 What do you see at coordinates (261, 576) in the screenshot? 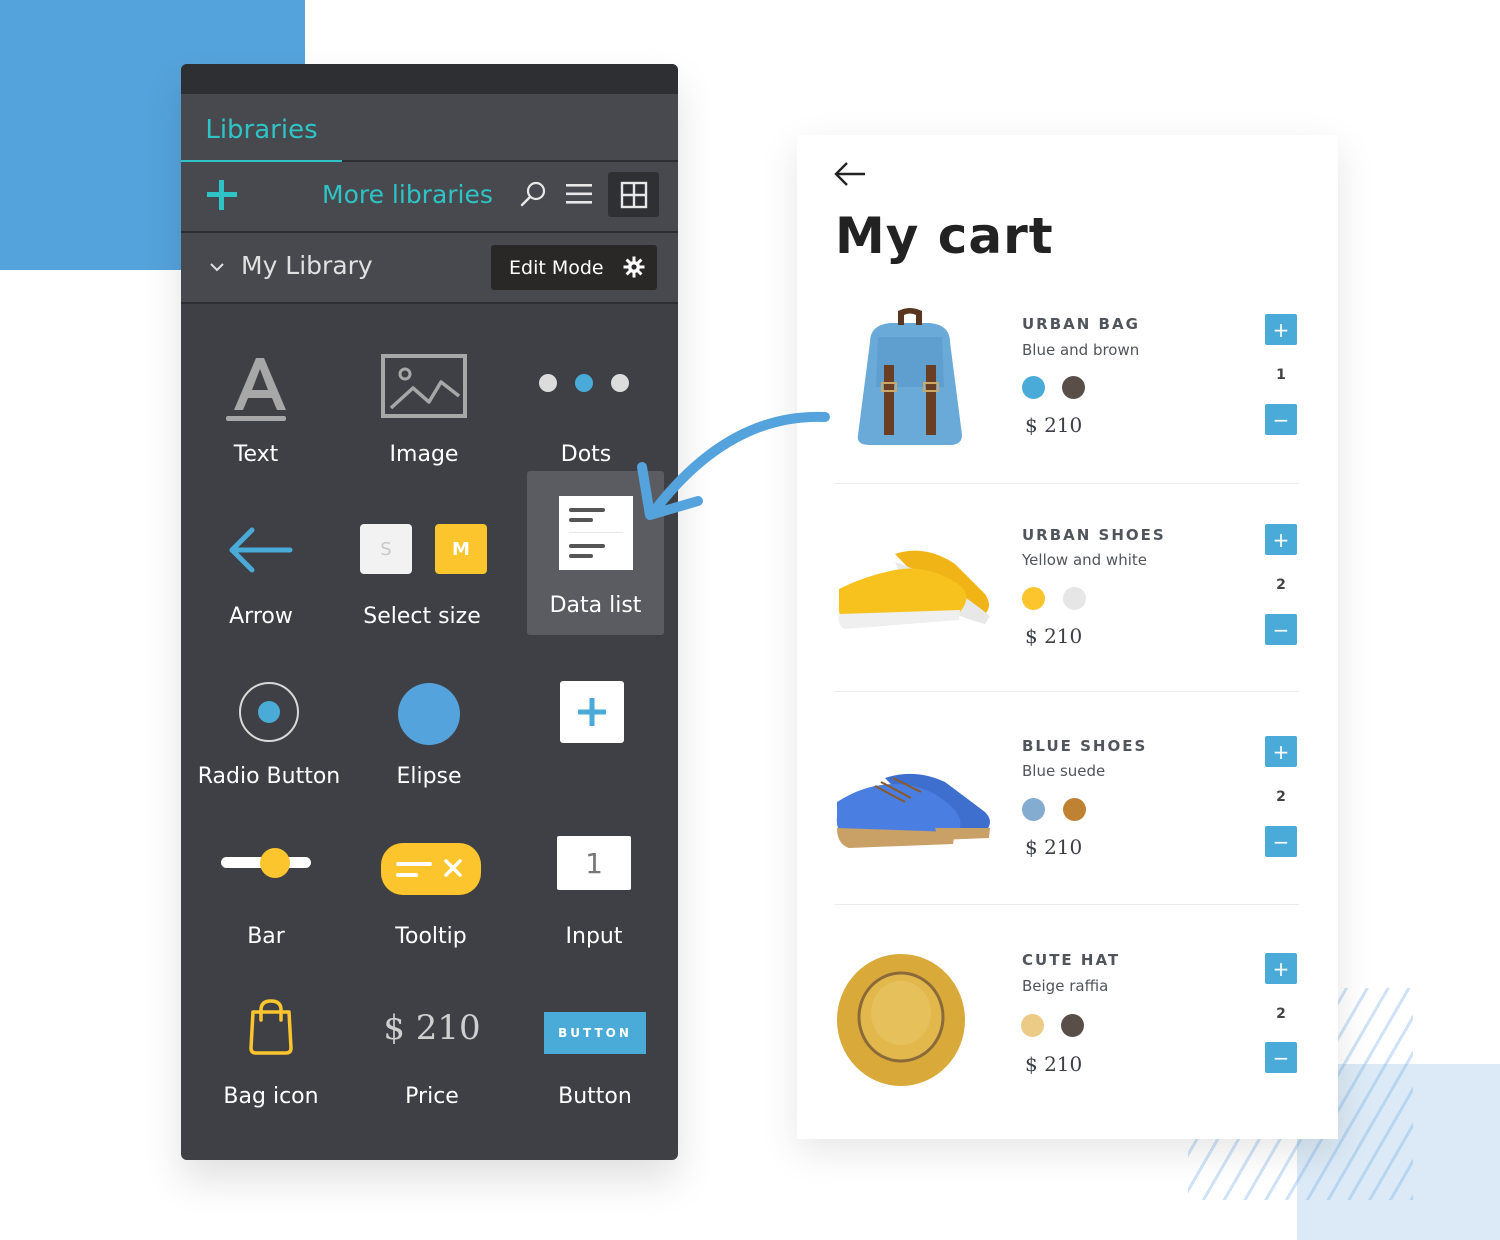
I see `library-item-arrow: Arrow` at bounding box center [261, 576].